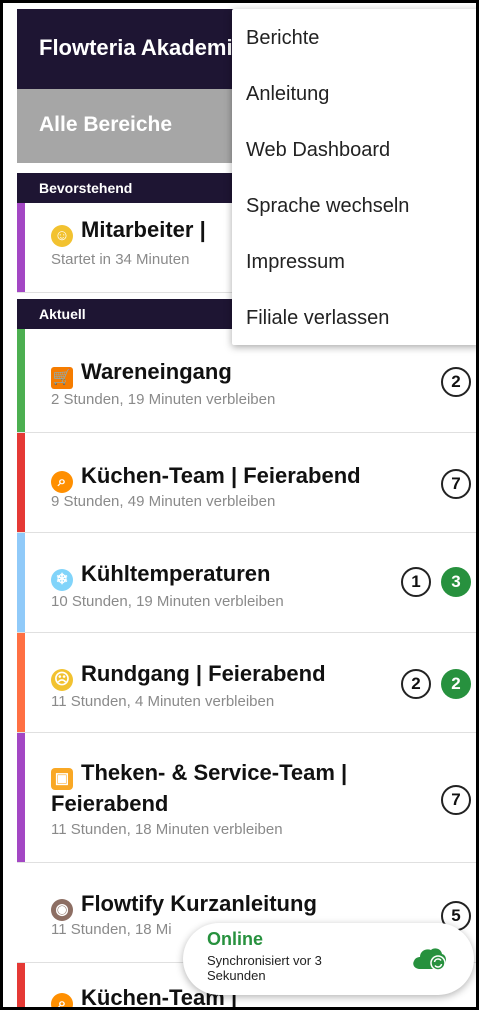 The height and width of the screenshot is (1010, 479). What do you see at coordinates (235, 939) in the screenshot?
I see `sync-status-label: Online` at bounding box center [235, 939].